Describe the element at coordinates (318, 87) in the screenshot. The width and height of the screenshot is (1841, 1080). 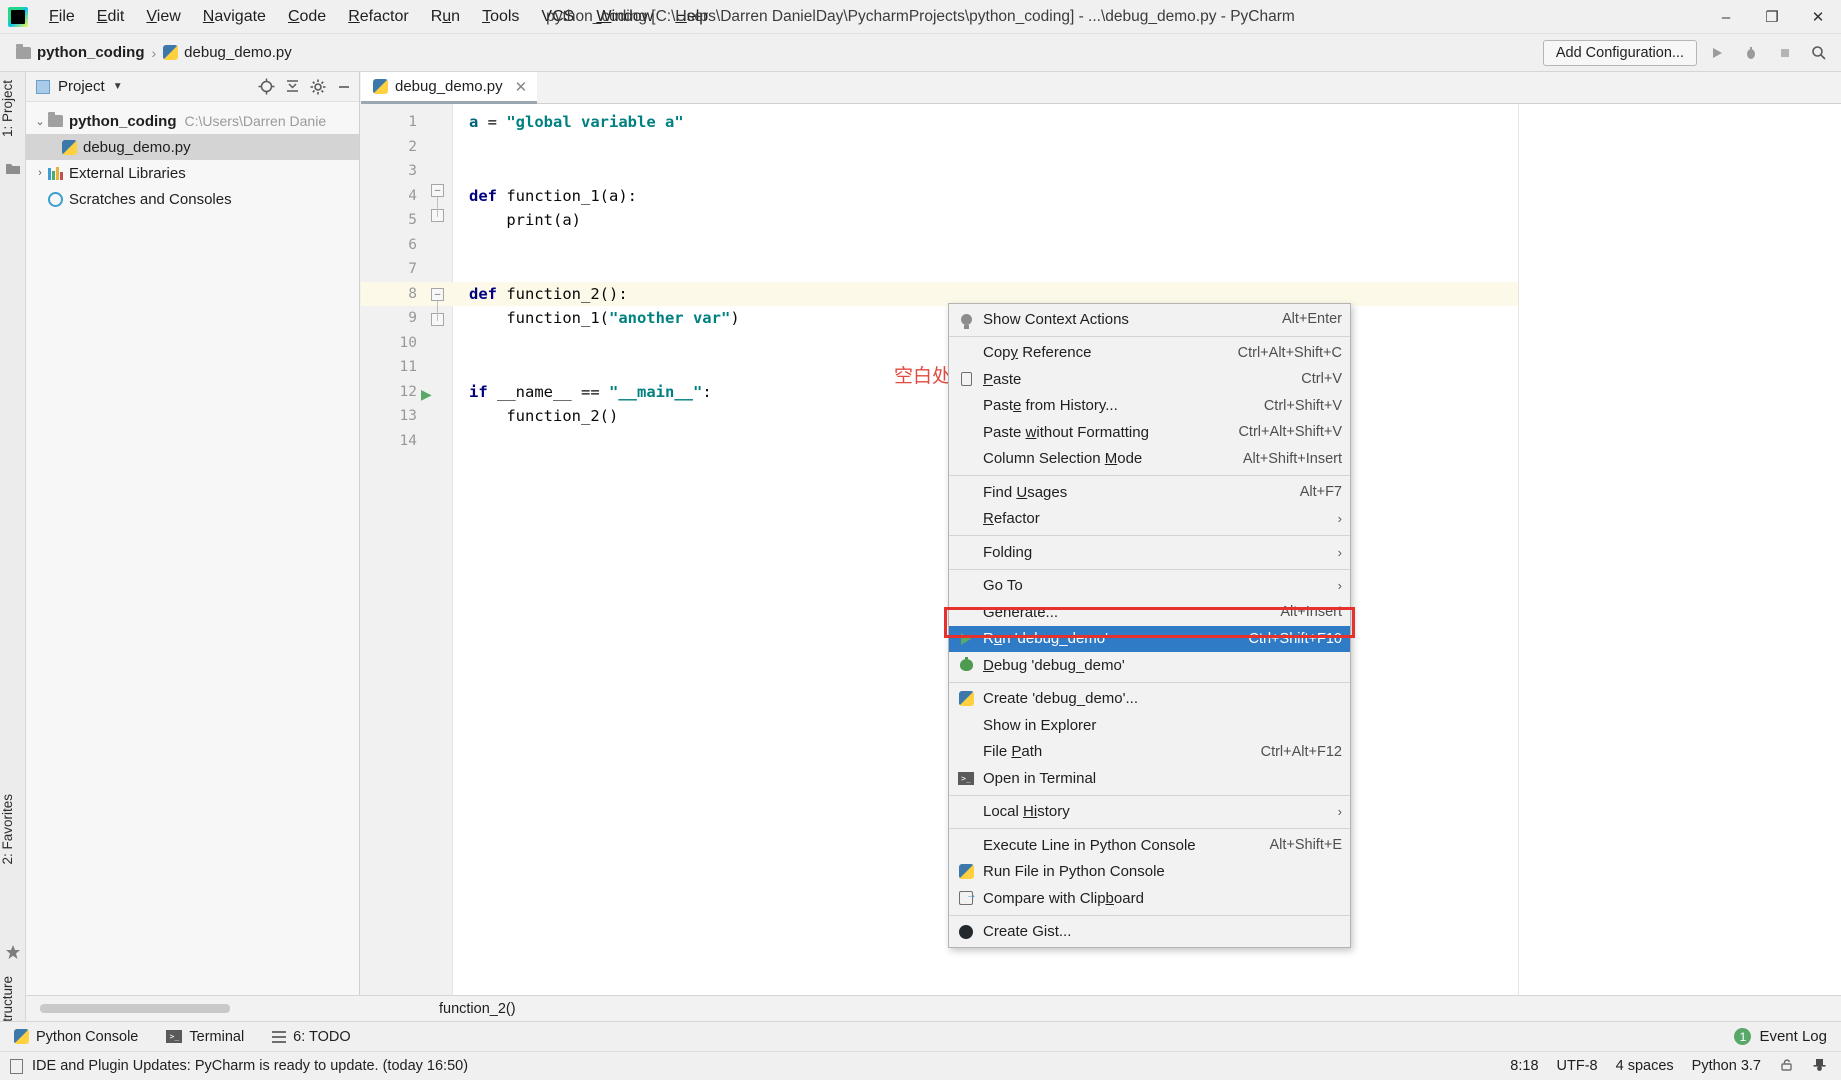
I see `gear-icon` at that location.